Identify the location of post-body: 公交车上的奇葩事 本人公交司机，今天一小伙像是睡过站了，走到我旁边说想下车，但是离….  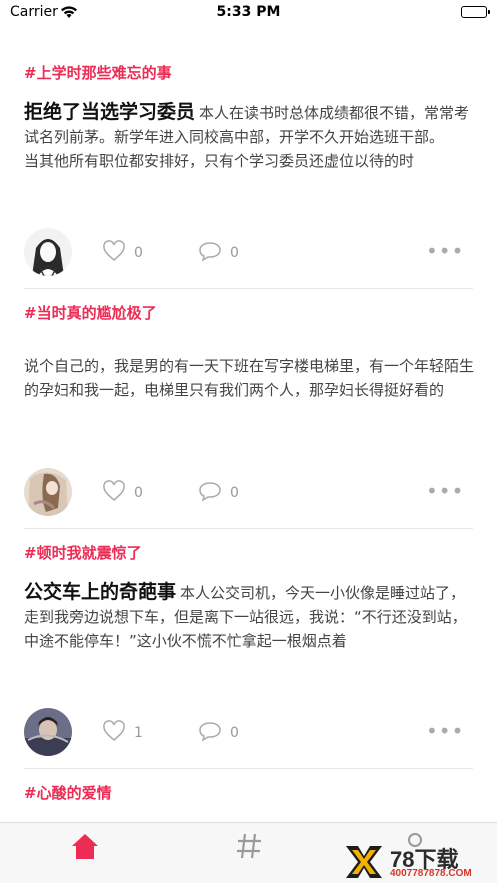
(249, 633).